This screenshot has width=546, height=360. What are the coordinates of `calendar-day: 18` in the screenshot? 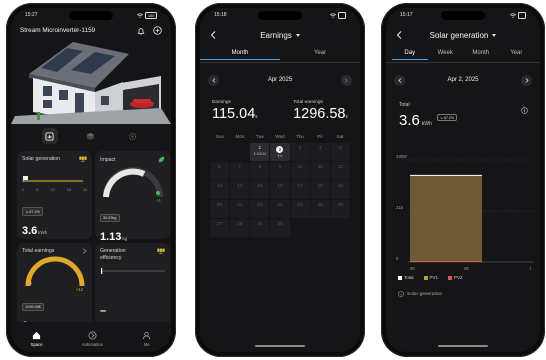 It's located at (320, 190).